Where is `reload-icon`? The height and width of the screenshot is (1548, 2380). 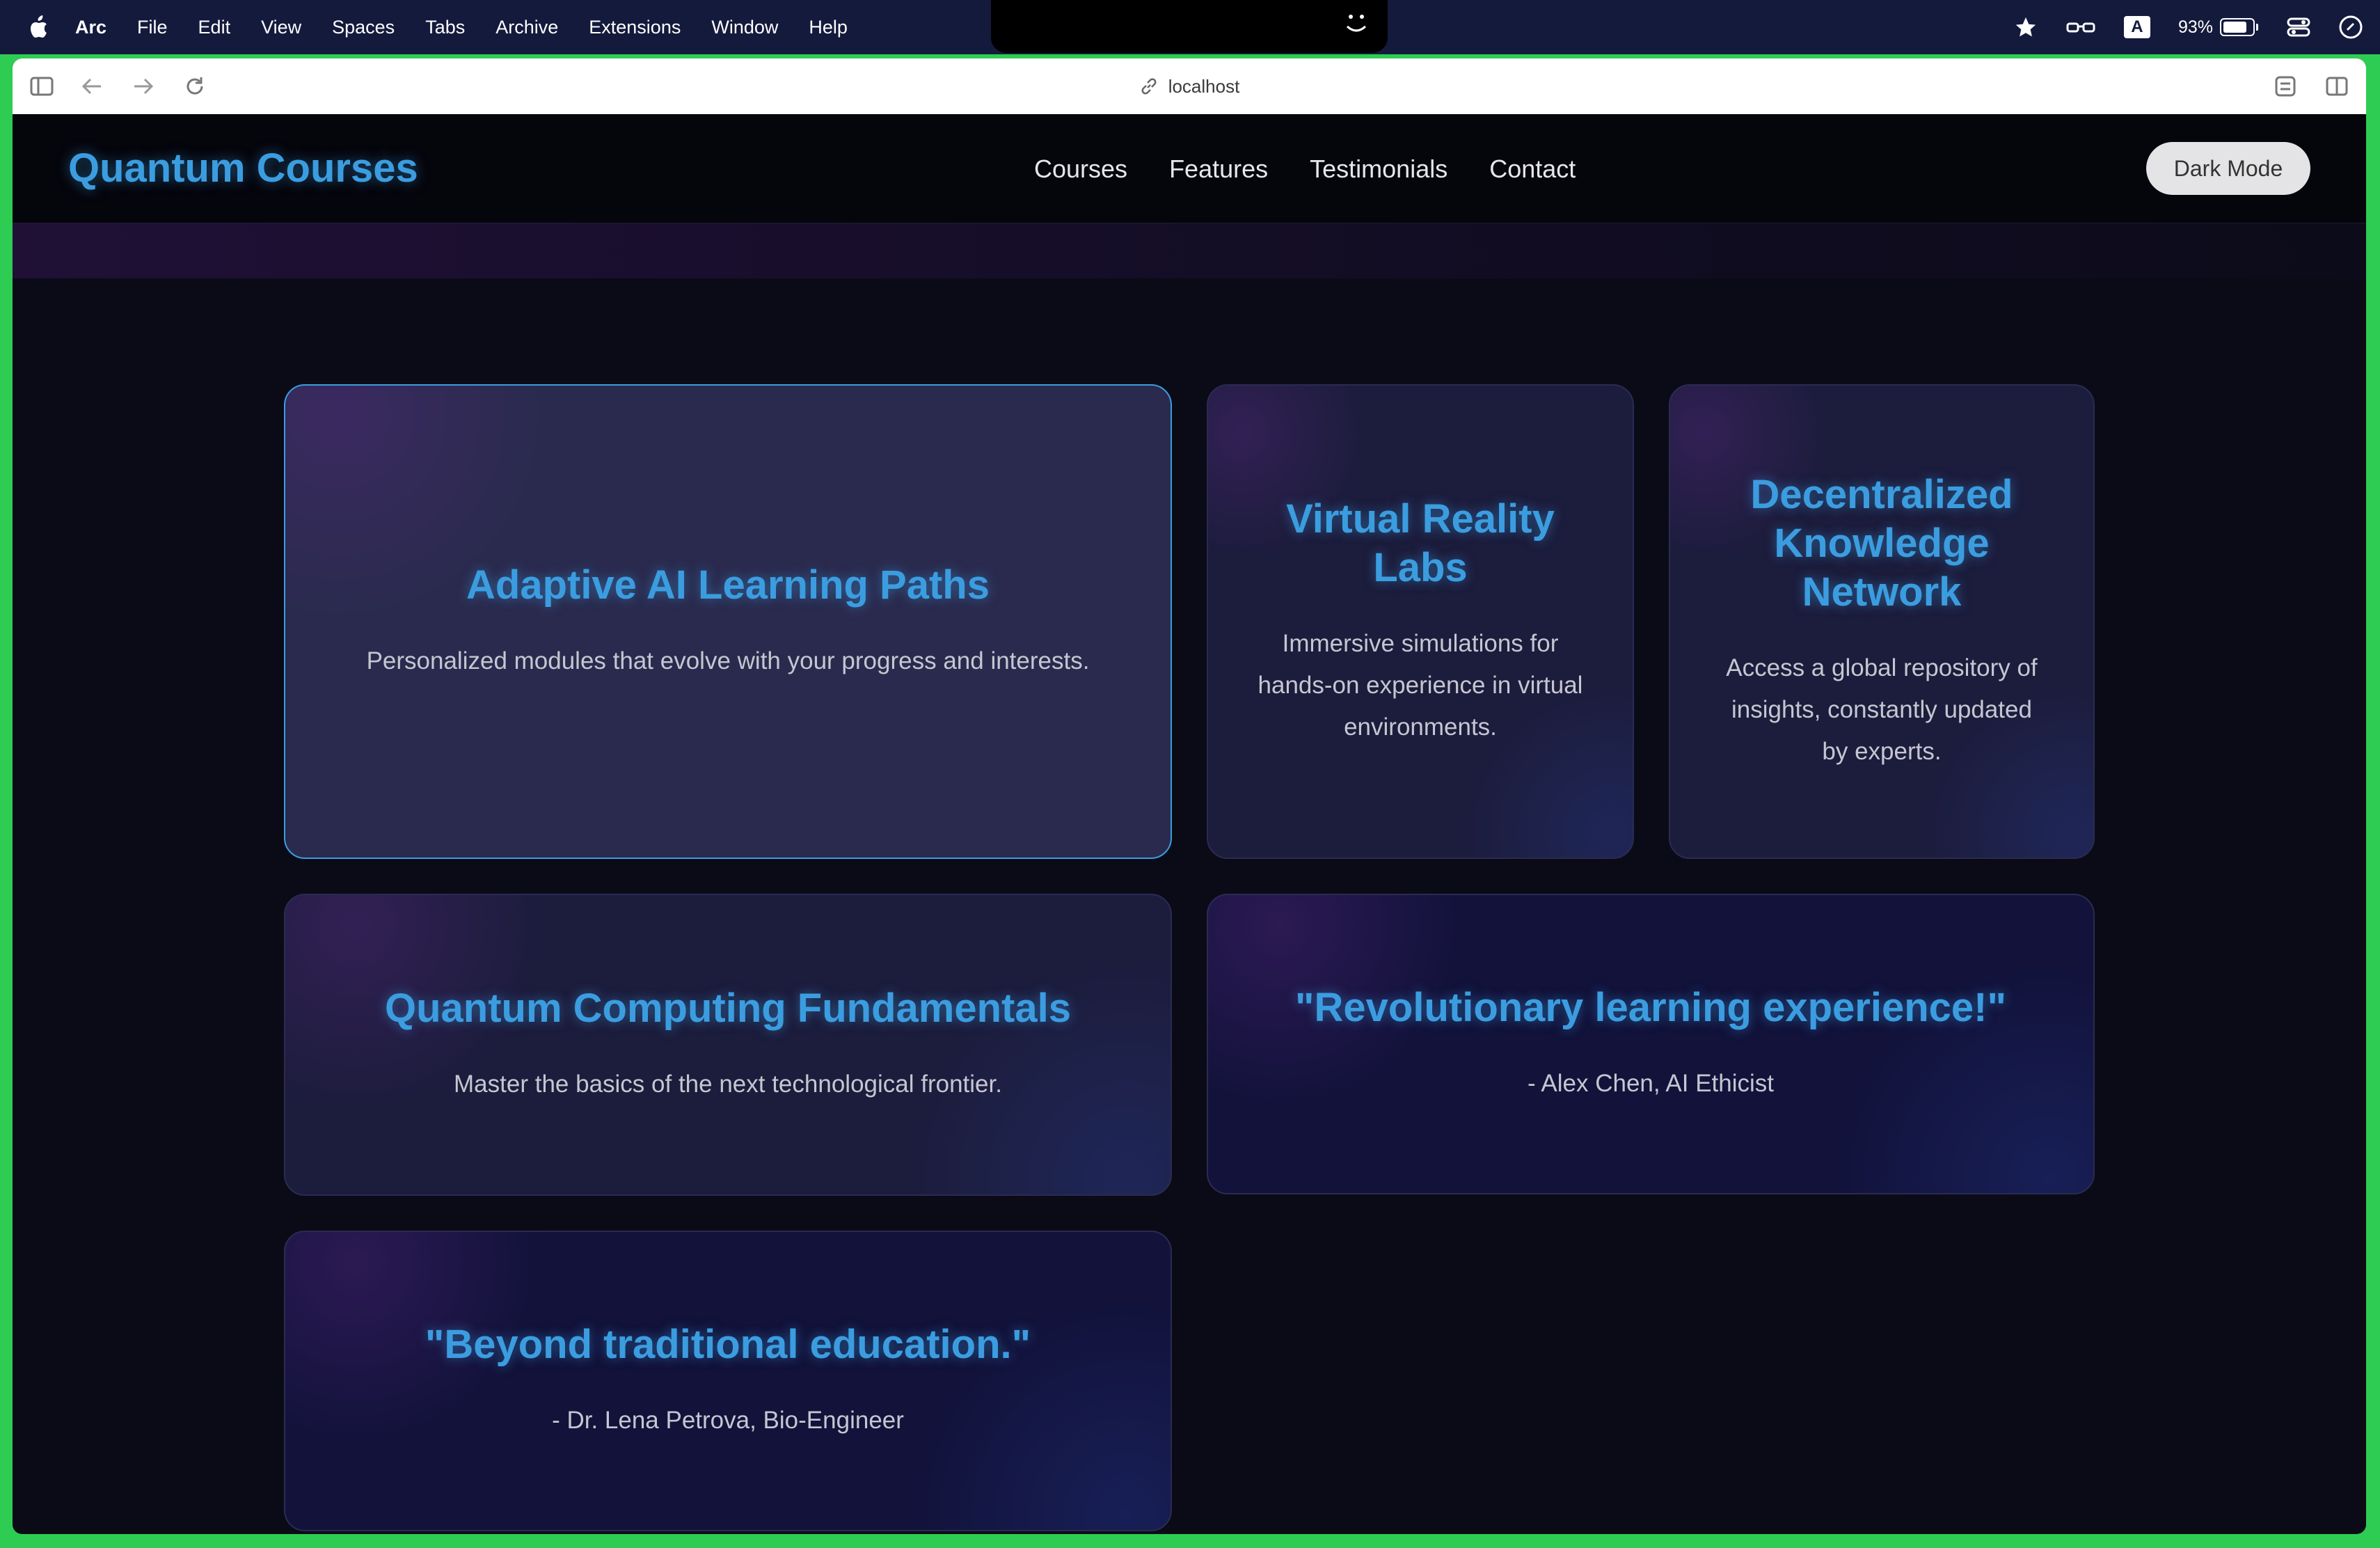
reload-icon is located at coordinates (195, 86).